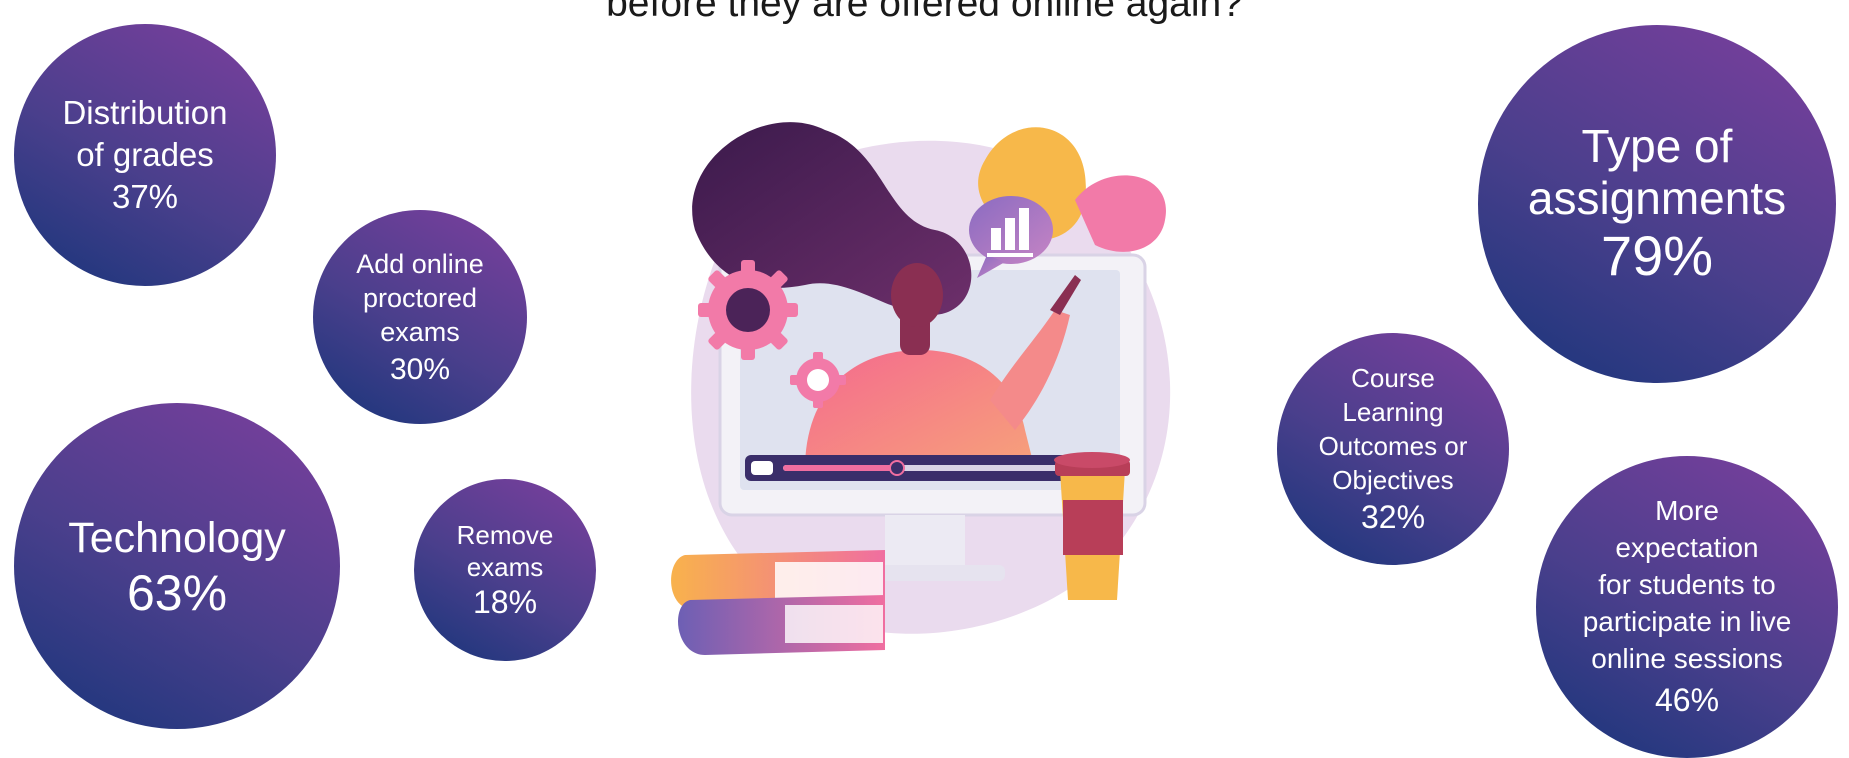 The image size is (1849, 758). What do you see at coordinates (177, 538) in the screenshot?
I see `bubble-label: Technology` at bounding box center [177, 538].